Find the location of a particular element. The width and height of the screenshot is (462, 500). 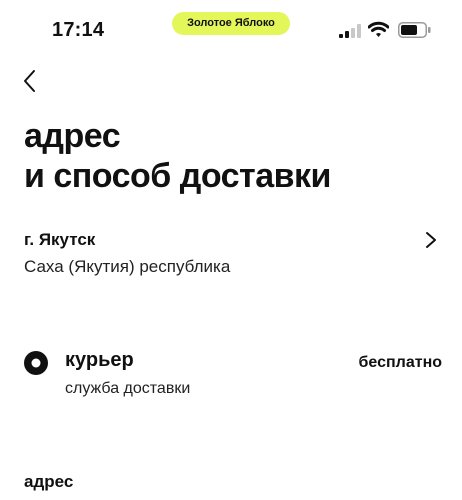

delivery-price: бесплатно is located at coordinates (400, 362).